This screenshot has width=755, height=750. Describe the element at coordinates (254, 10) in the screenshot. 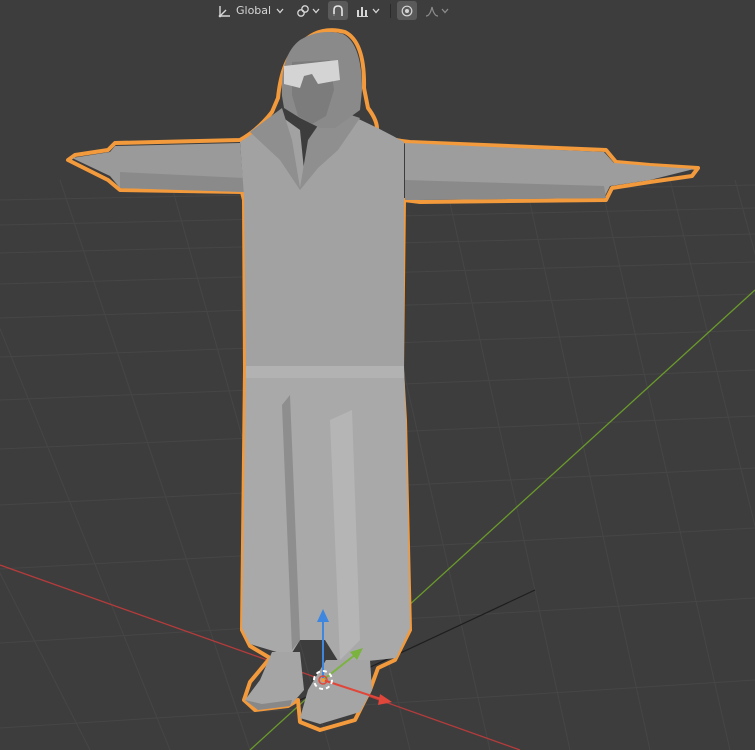

I see `orientation-label: Global` at that location.